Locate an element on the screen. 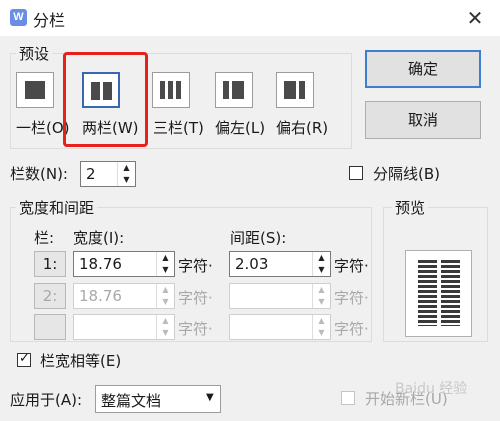 This screenshot has width=500, height=421. one-column-icon is located at coordinates (35, 90).